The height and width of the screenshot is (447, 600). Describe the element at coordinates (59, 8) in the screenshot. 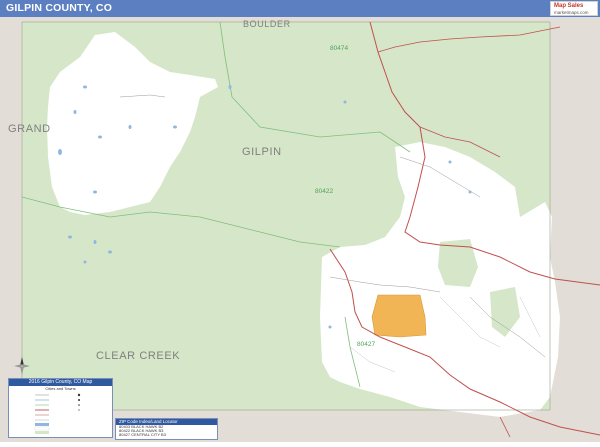

I see `map-title: GILPIN COUNTY, CO` at that location.